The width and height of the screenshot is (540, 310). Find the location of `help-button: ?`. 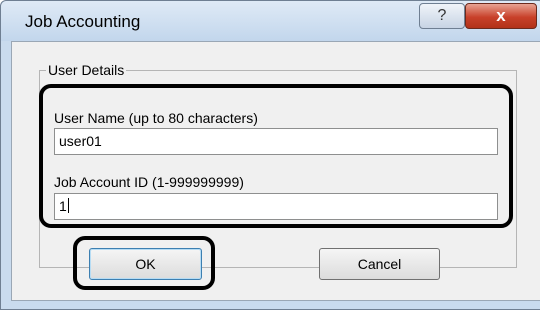

help-button: ? is located at coordinates (442, 16).